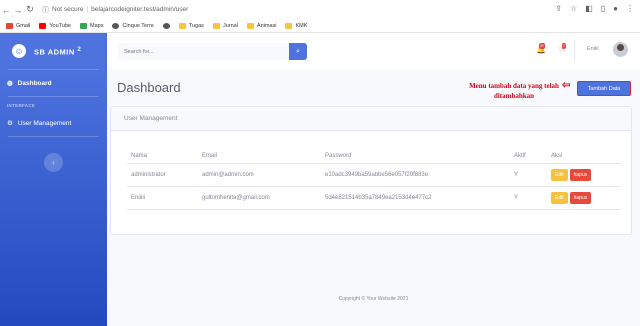 Image resolution: width=640 pixels, height=326 pixels. Describe the element at coordinates (68, 9) in the screenshot. I see `security-label: Not secure` at that location.